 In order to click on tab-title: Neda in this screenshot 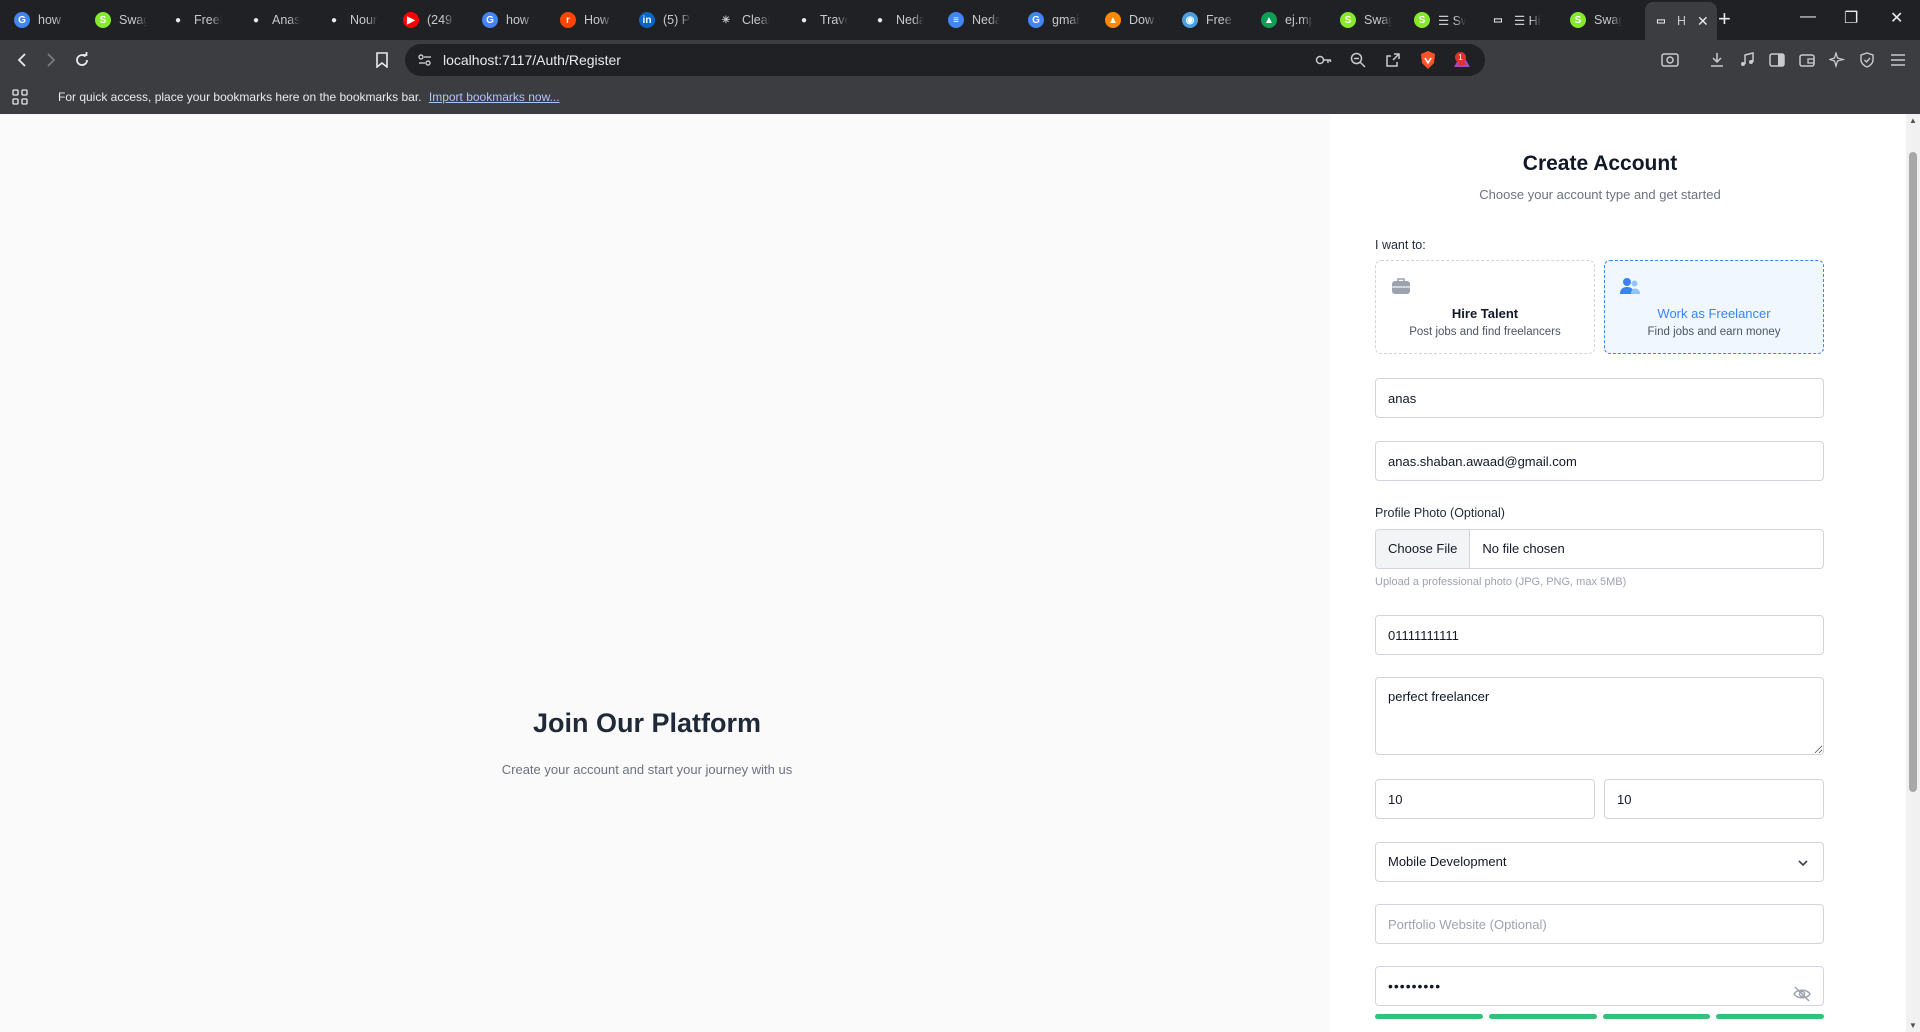, I will do `click(986, 20)`.